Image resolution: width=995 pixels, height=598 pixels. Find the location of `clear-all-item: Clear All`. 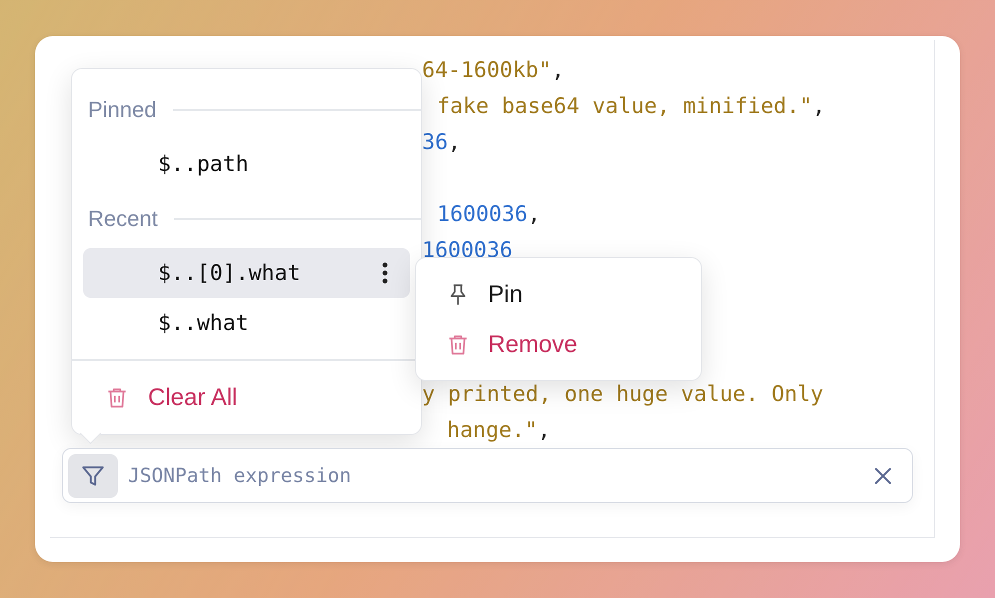

clear-all-item: Clear All is located at coordinates (246, 397).